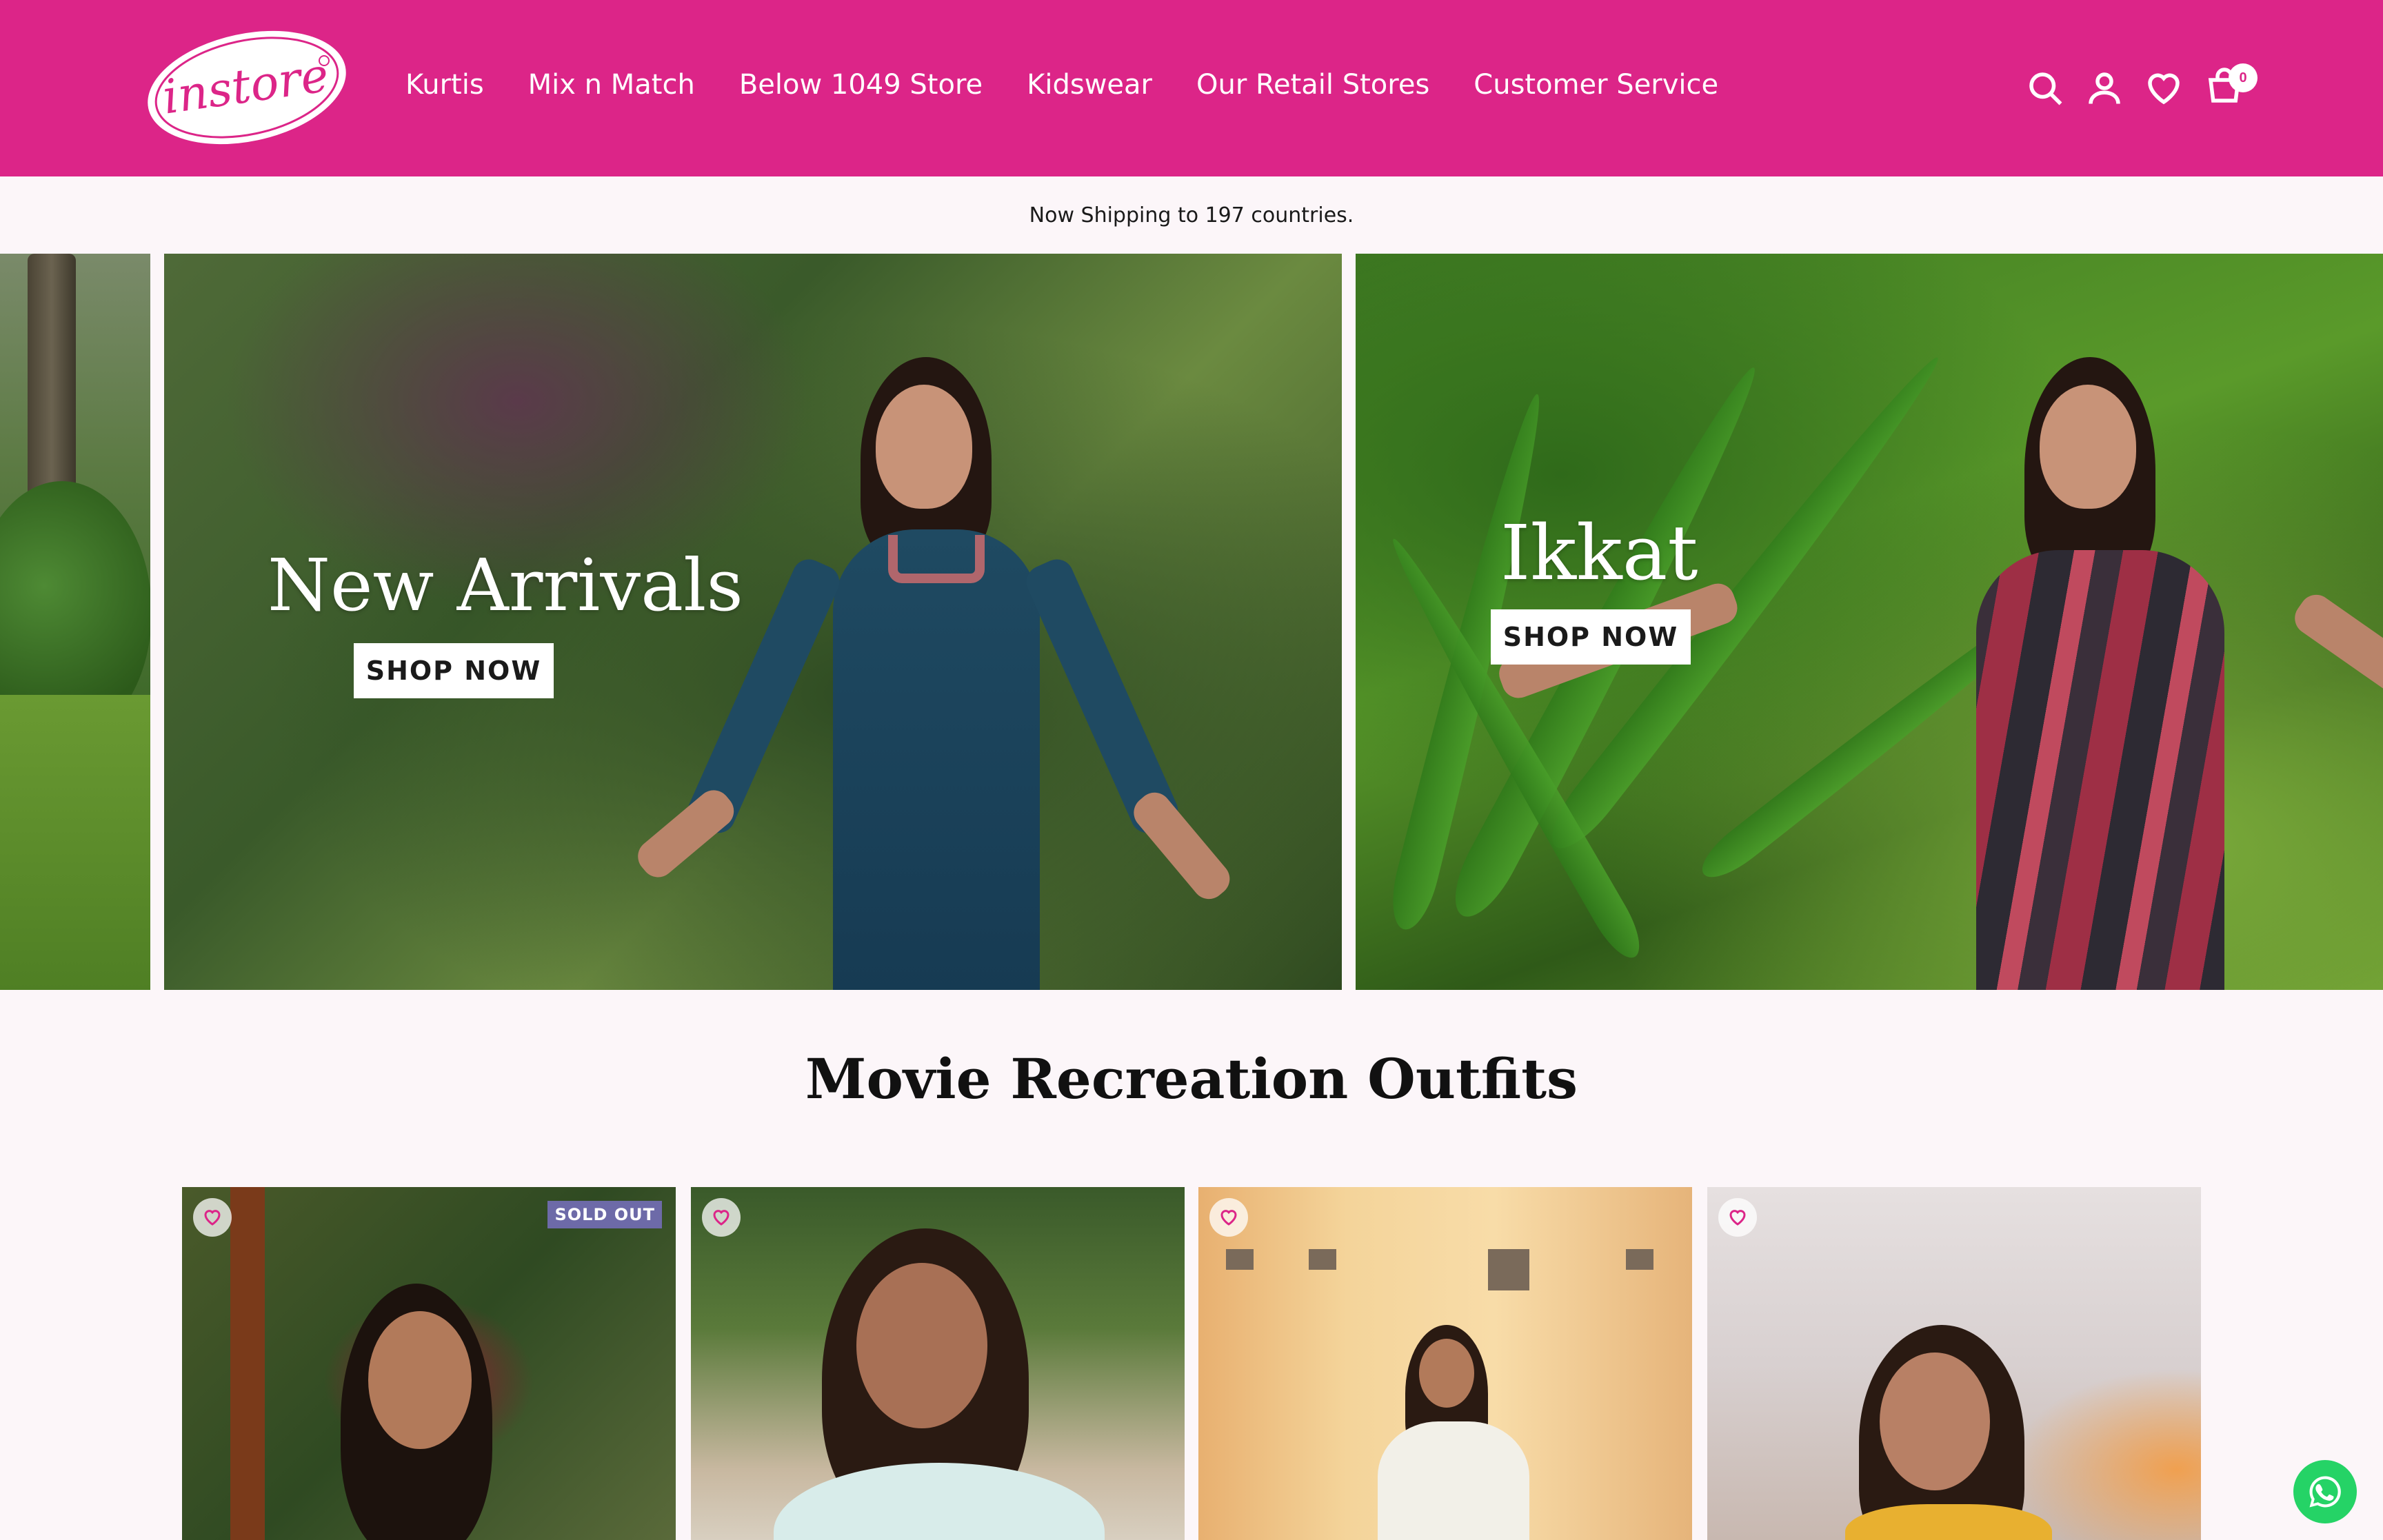 The width and height of the screenshot is (2383, 1540). Describe the element at coordinates (247, 88) in the screenshot. I see `instore-logo: instore` at that location.